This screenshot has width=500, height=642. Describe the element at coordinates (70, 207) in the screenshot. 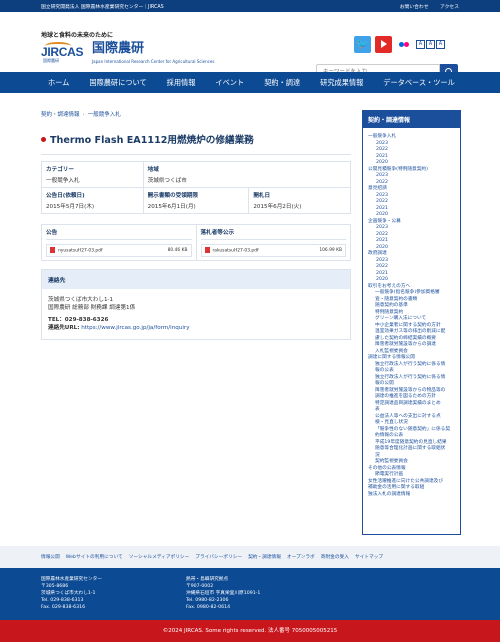

I see `notice-date: 2015年5月7日(木)` at that location.